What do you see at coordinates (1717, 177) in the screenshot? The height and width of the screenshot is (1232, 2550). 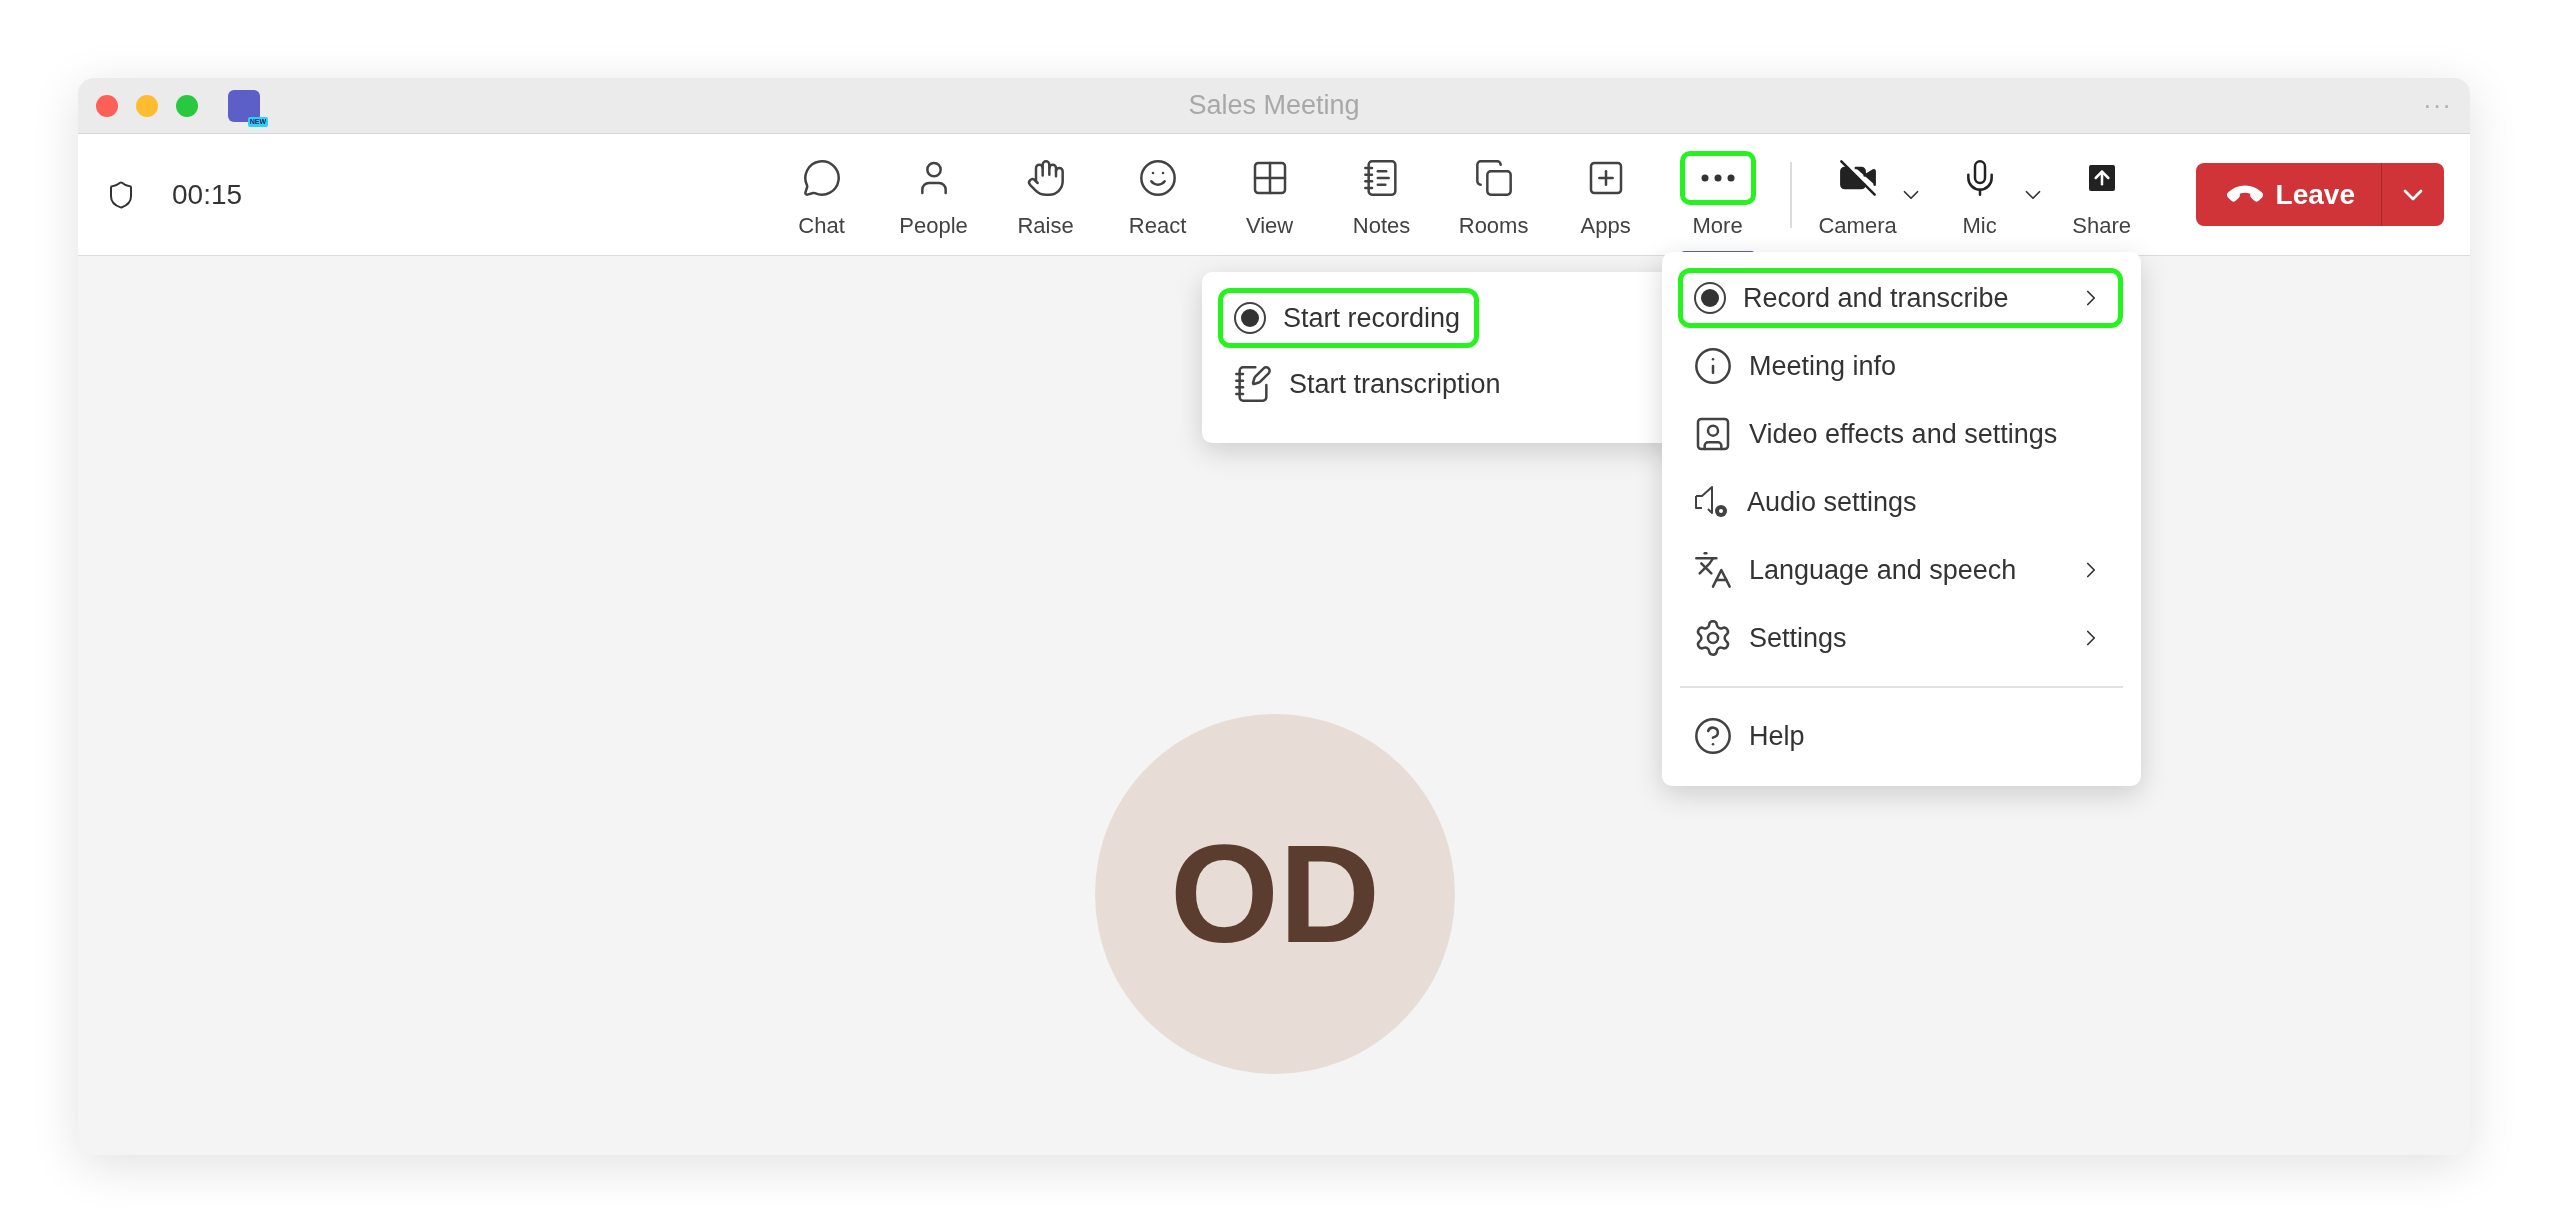 I see `more-icon` at bounding box center [1717, 177].